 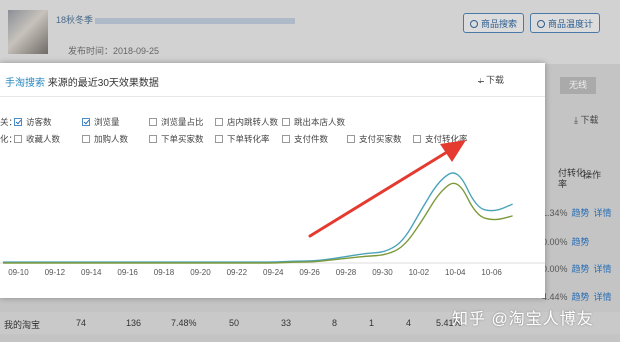 I want to click on x-tick-label: 09-10, so click(x=18, y=272).